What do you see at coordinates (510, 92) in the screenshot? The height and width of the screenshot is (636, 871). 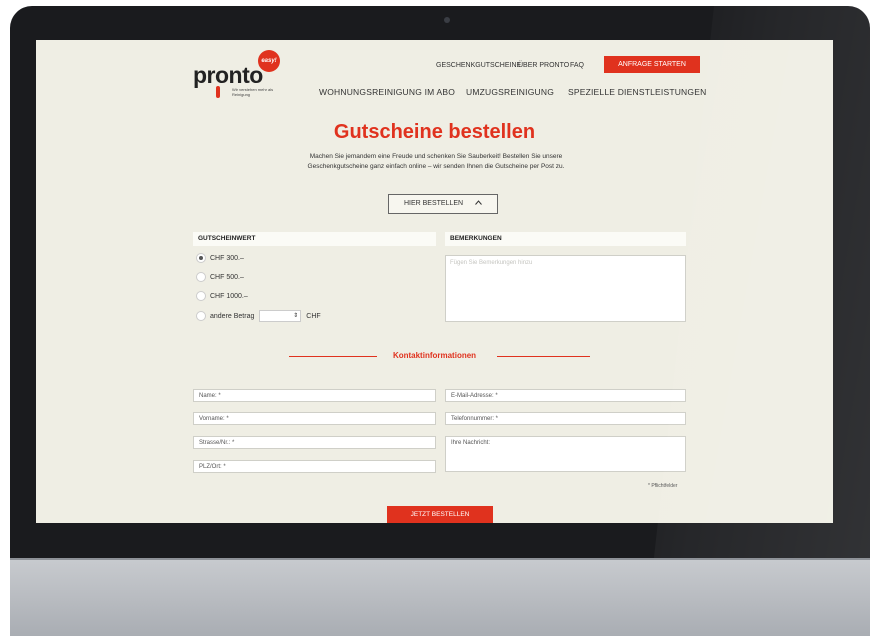 I see `nav-item-moving-cleaning: UMZUGSREINIGUNG` at bounding box center [510, 92].